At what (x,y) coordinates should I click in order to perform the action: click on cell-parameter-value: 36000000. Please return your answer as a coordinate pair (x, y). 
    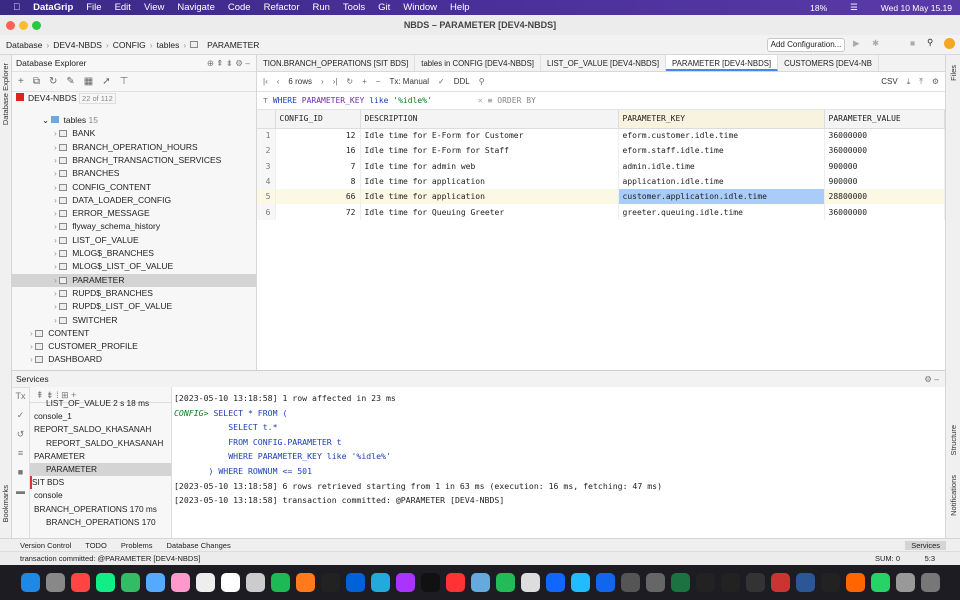
    Looking at the image, I should click on (884, 151).